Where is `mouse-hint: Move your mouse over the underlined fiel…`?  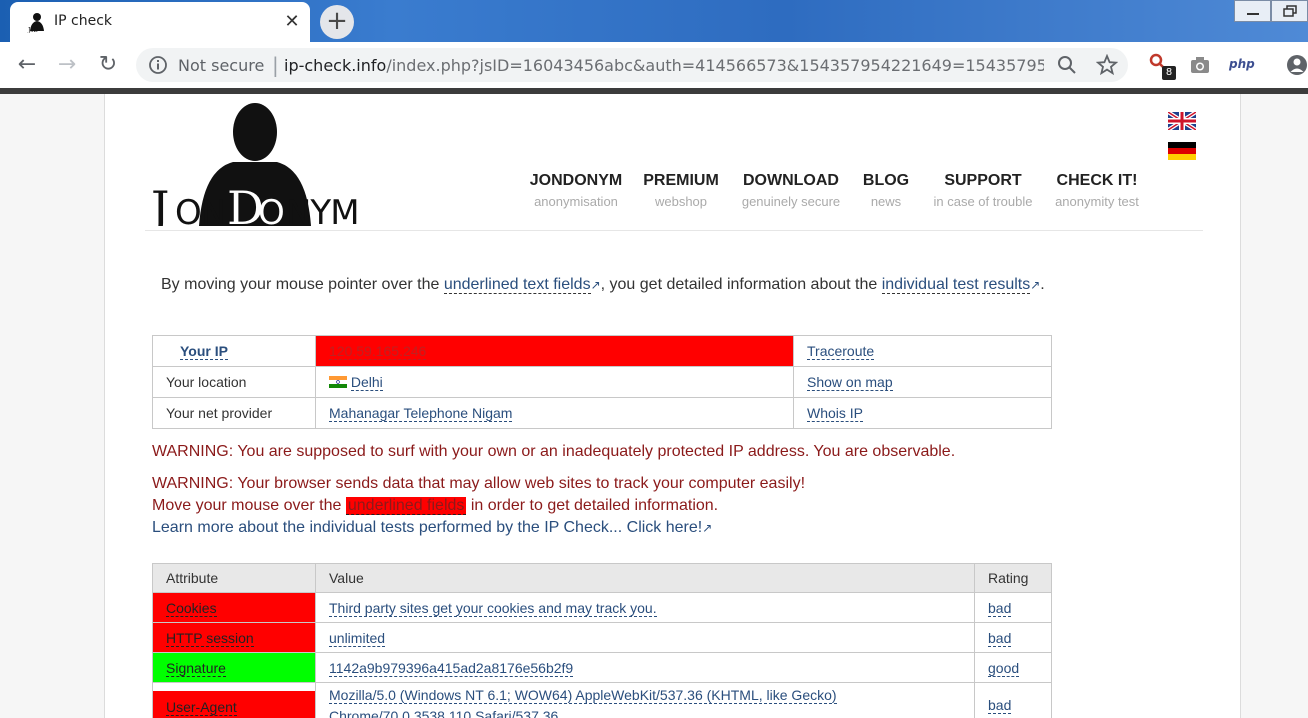
mouse-hint: Move your mouse over the underlined fiel… is located at coordinates (435, 506).